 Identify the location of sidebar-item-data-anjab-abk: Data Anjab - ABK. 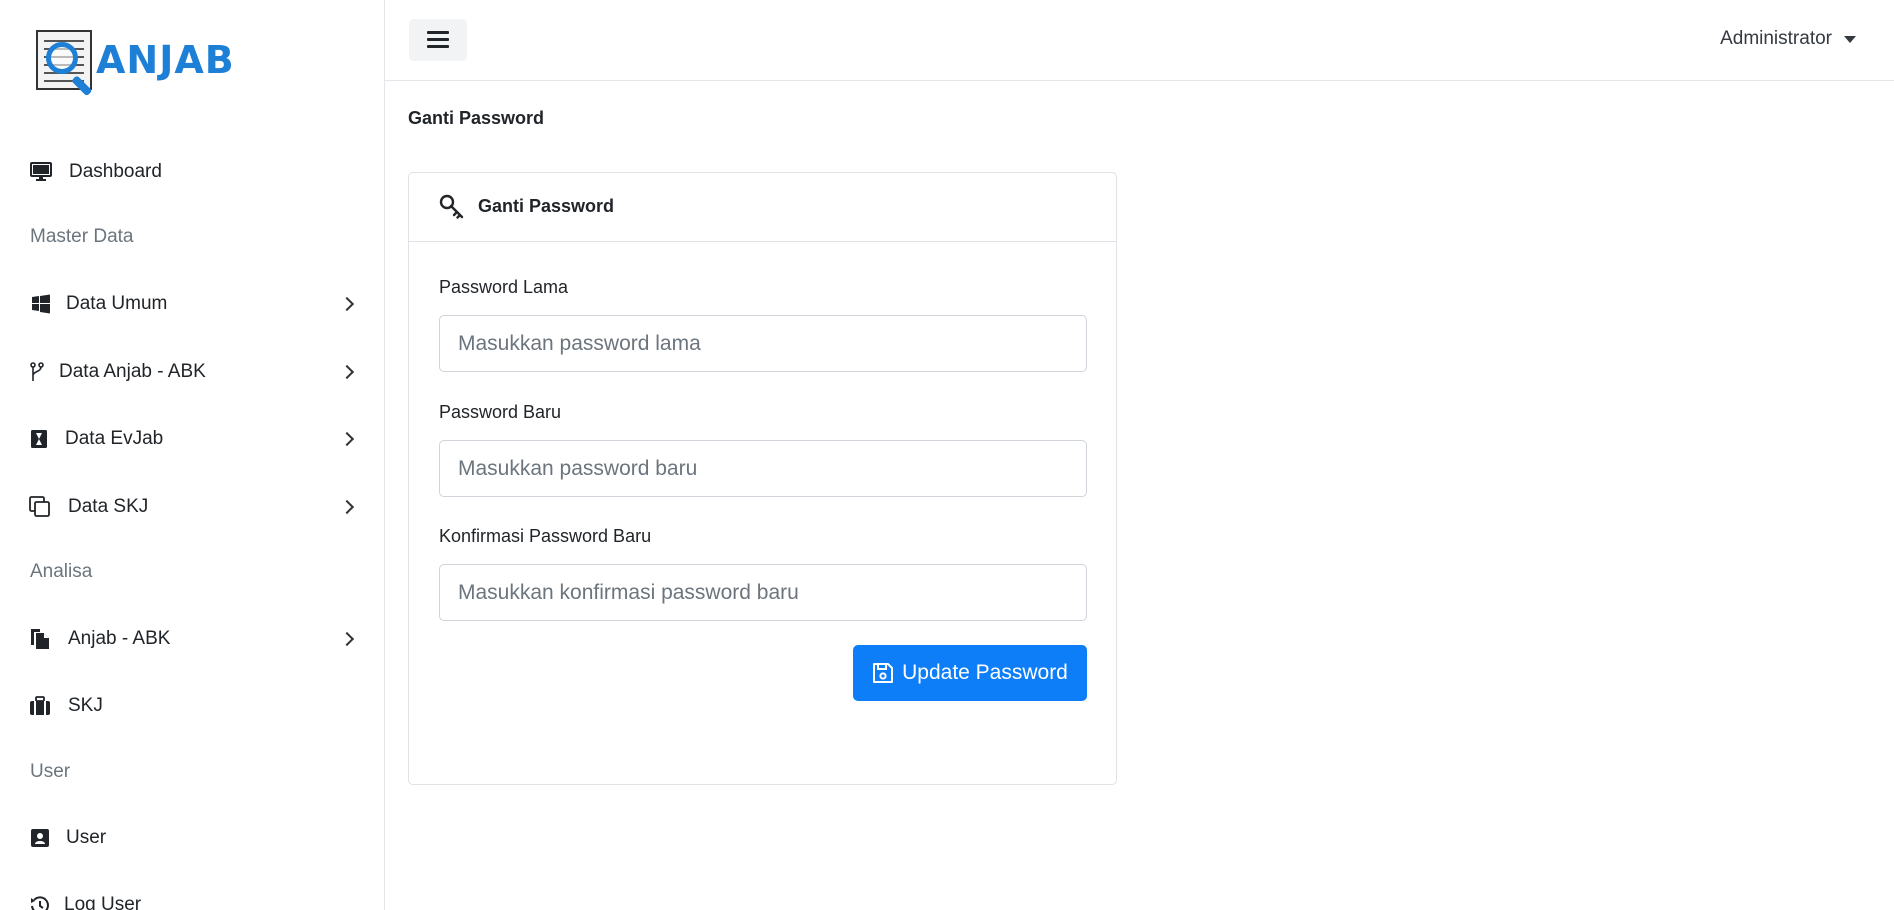
(192, 372).